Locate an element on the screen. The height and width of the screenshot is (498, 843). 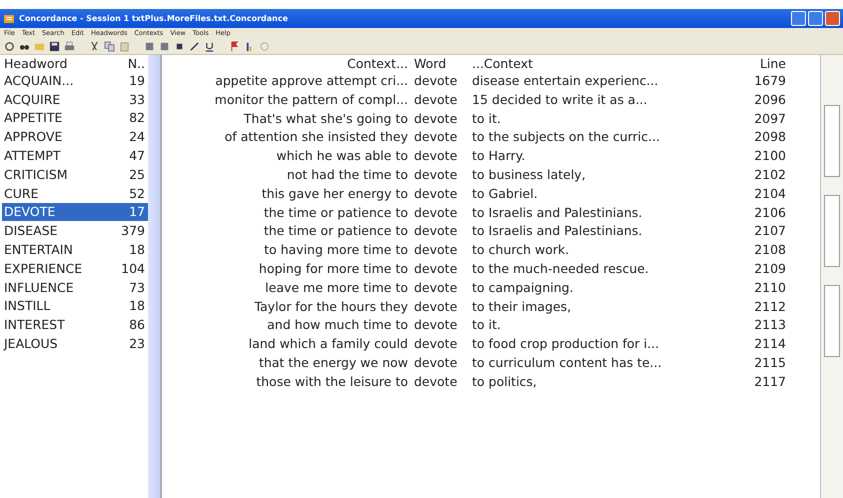
flag-icon is located at coordinates (234, 46).